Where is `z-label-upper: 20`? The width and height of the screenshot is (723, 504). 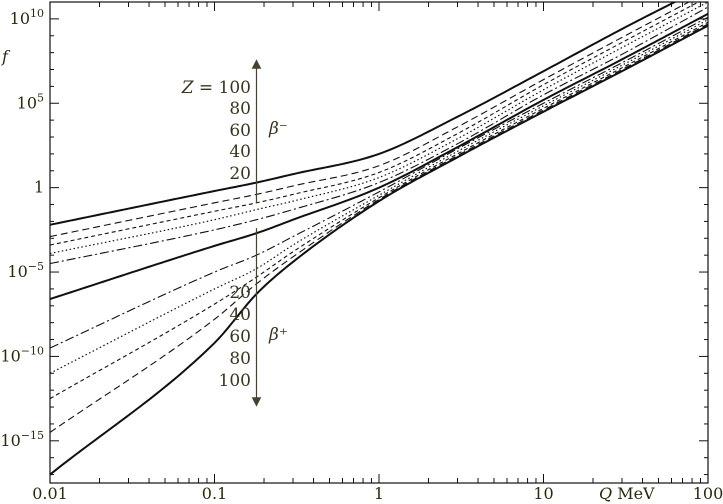 z-label-upper: 20 is located at coordinates (240, 174).